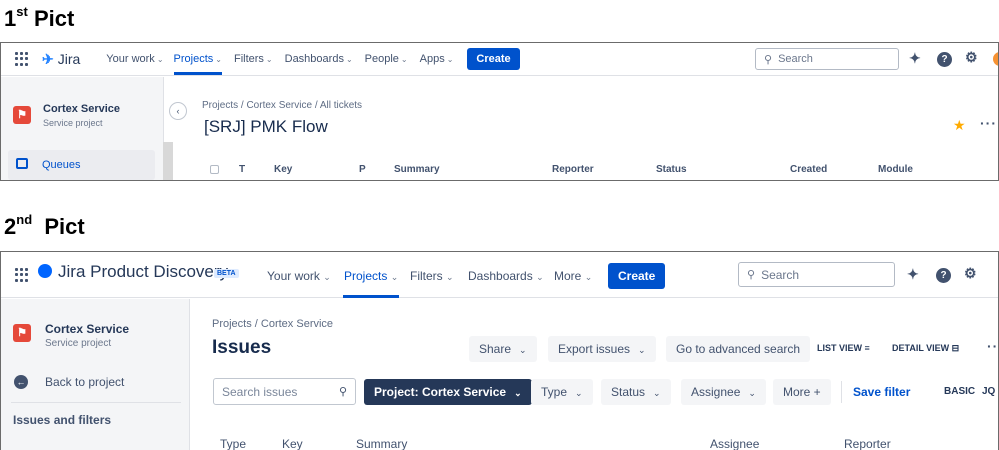 The width and height of the screenshot is (999, 450). What do you see at coordinates (448, 392) in the screenshot?
I see `project-filter-button: Project: Cortex Service ⌄` at bounding box center [448, 392].